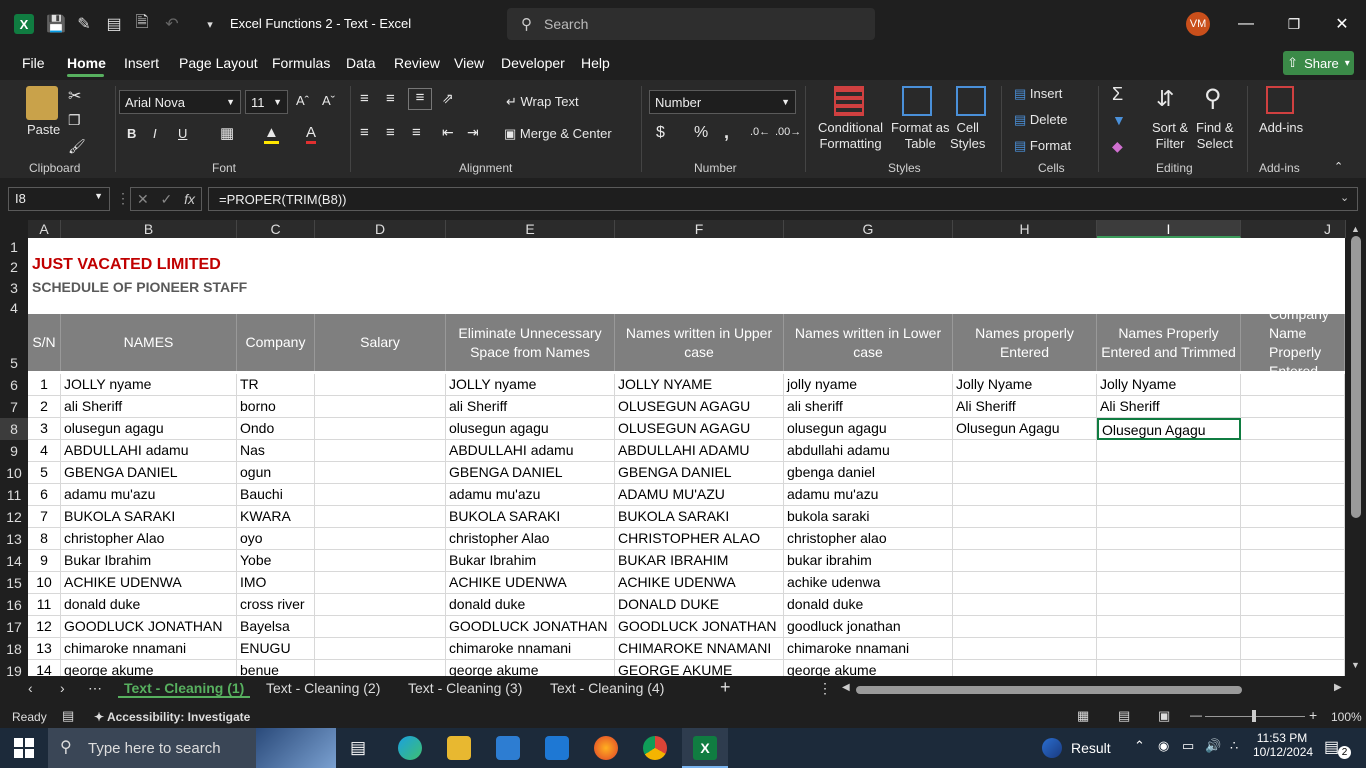 Image resolution: width=1366 pixels, height=768 pixels. Describe the element at coordinates (276, 229) in the screenshot. I see `column-header-c: C` at that location.